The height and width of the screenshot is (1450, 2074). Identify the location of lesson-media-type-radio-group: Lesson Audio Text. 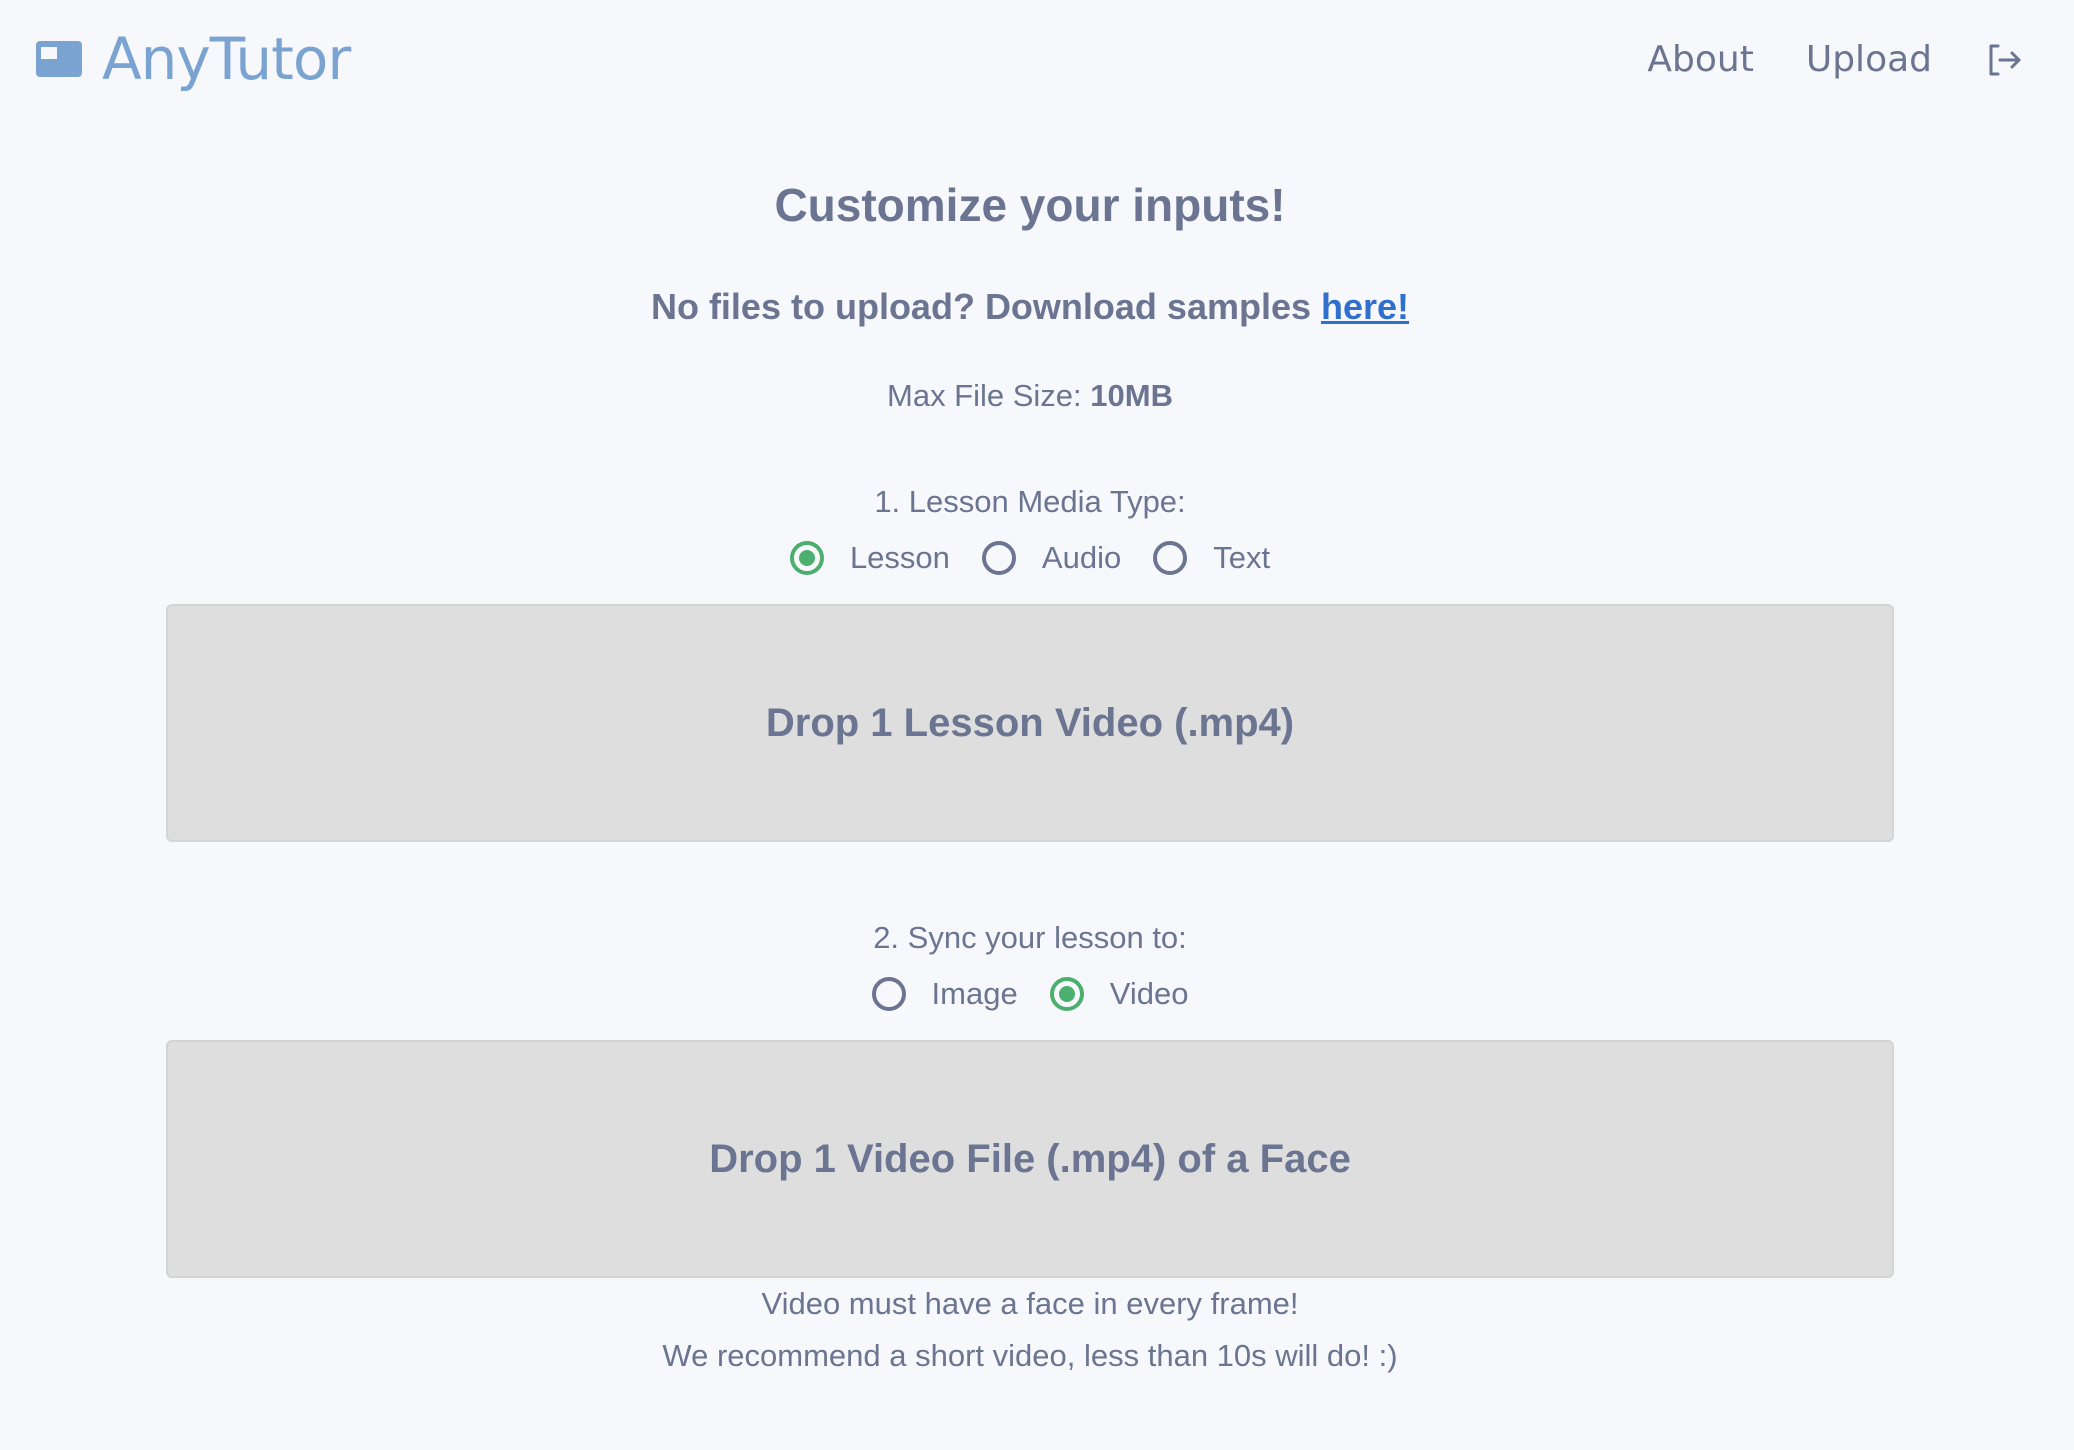
(1030, 558).